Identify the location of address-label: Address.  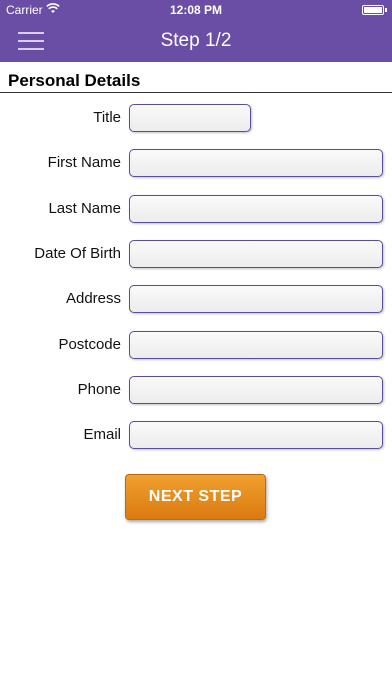
(93, 298).